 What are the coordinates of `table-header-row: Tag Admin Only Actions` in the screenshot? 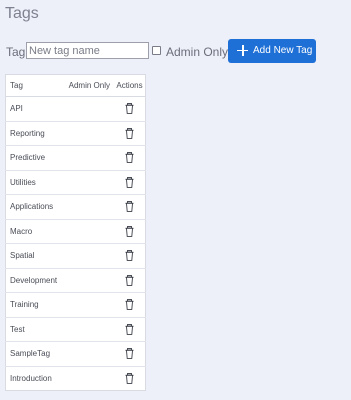 It's located at (75, 85).